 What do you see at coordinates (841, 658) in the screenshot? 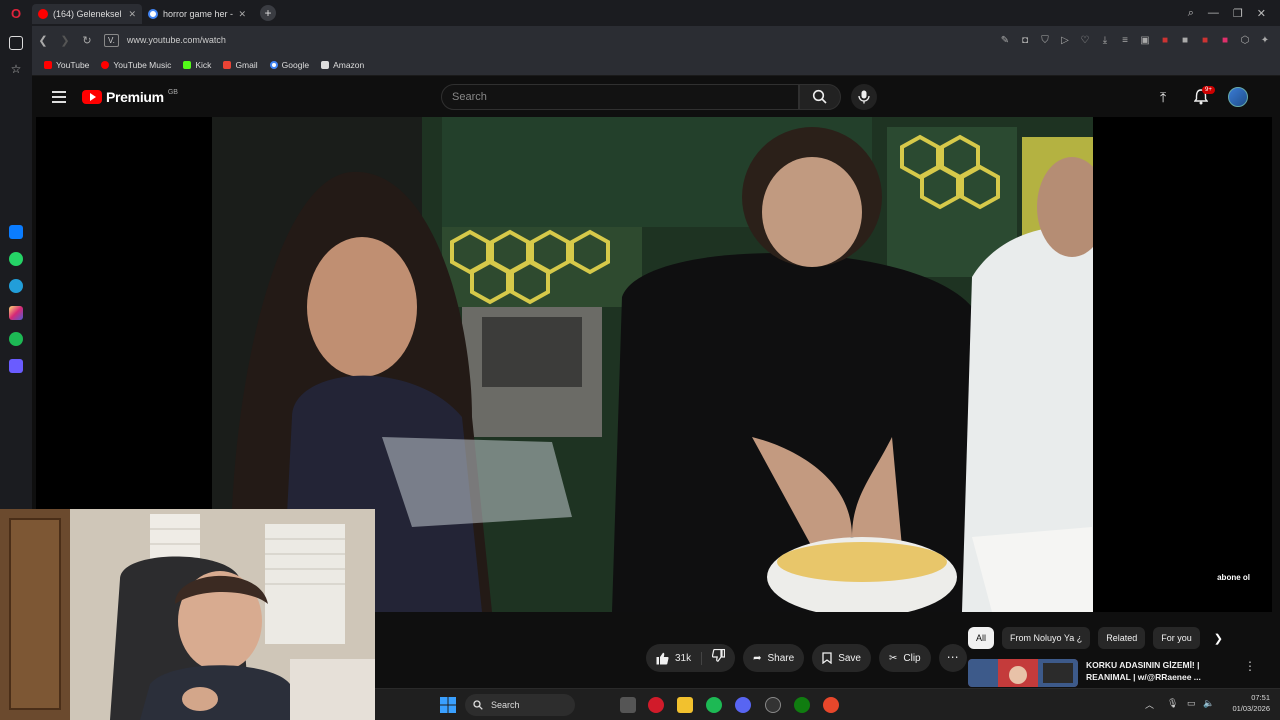
I see `save-button: Save` at bounding box center [841, 658].